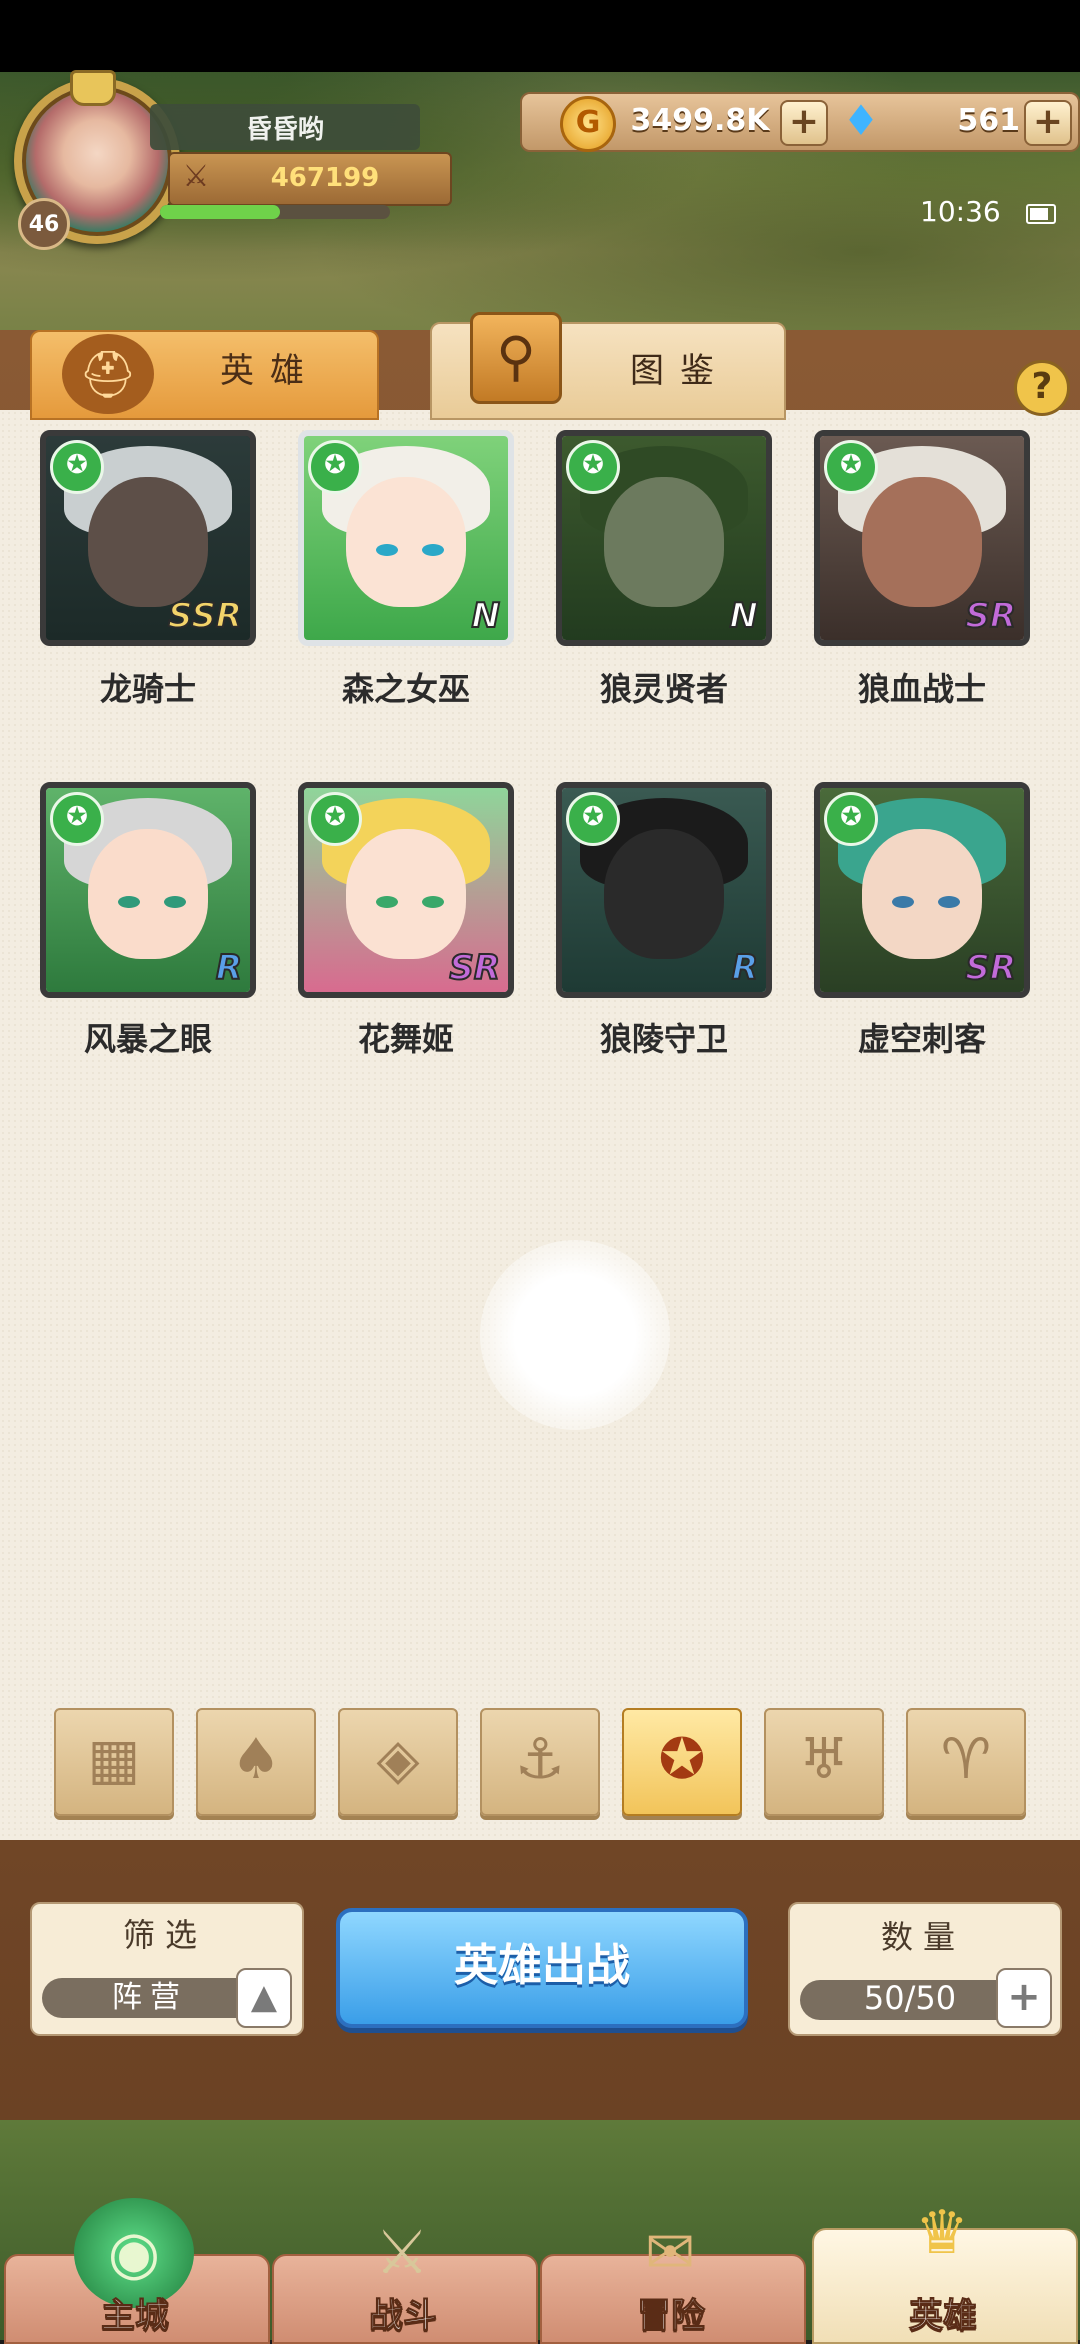  Describe the element at coordinates (1042, 388) in the screenshot. I see `help-button: ?` at that location.